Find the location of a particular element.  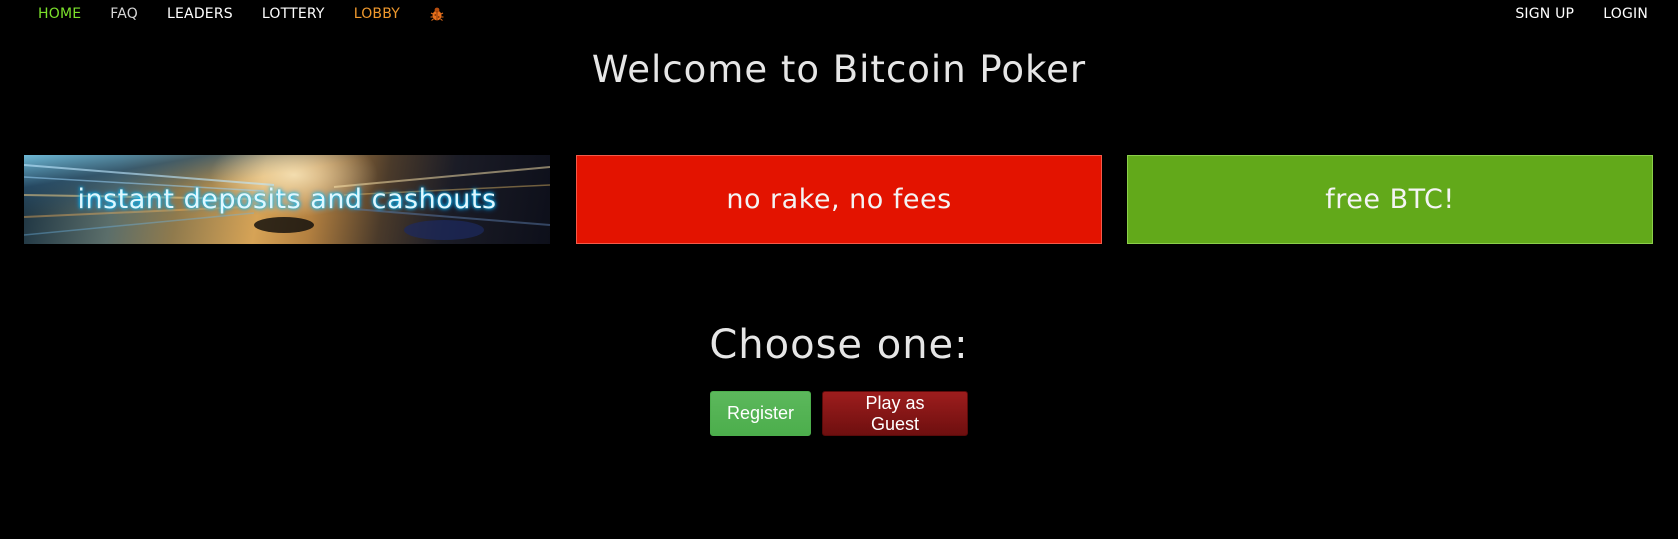

choice-buttons: Register Play as Guest is located at coordinates (839, 413).